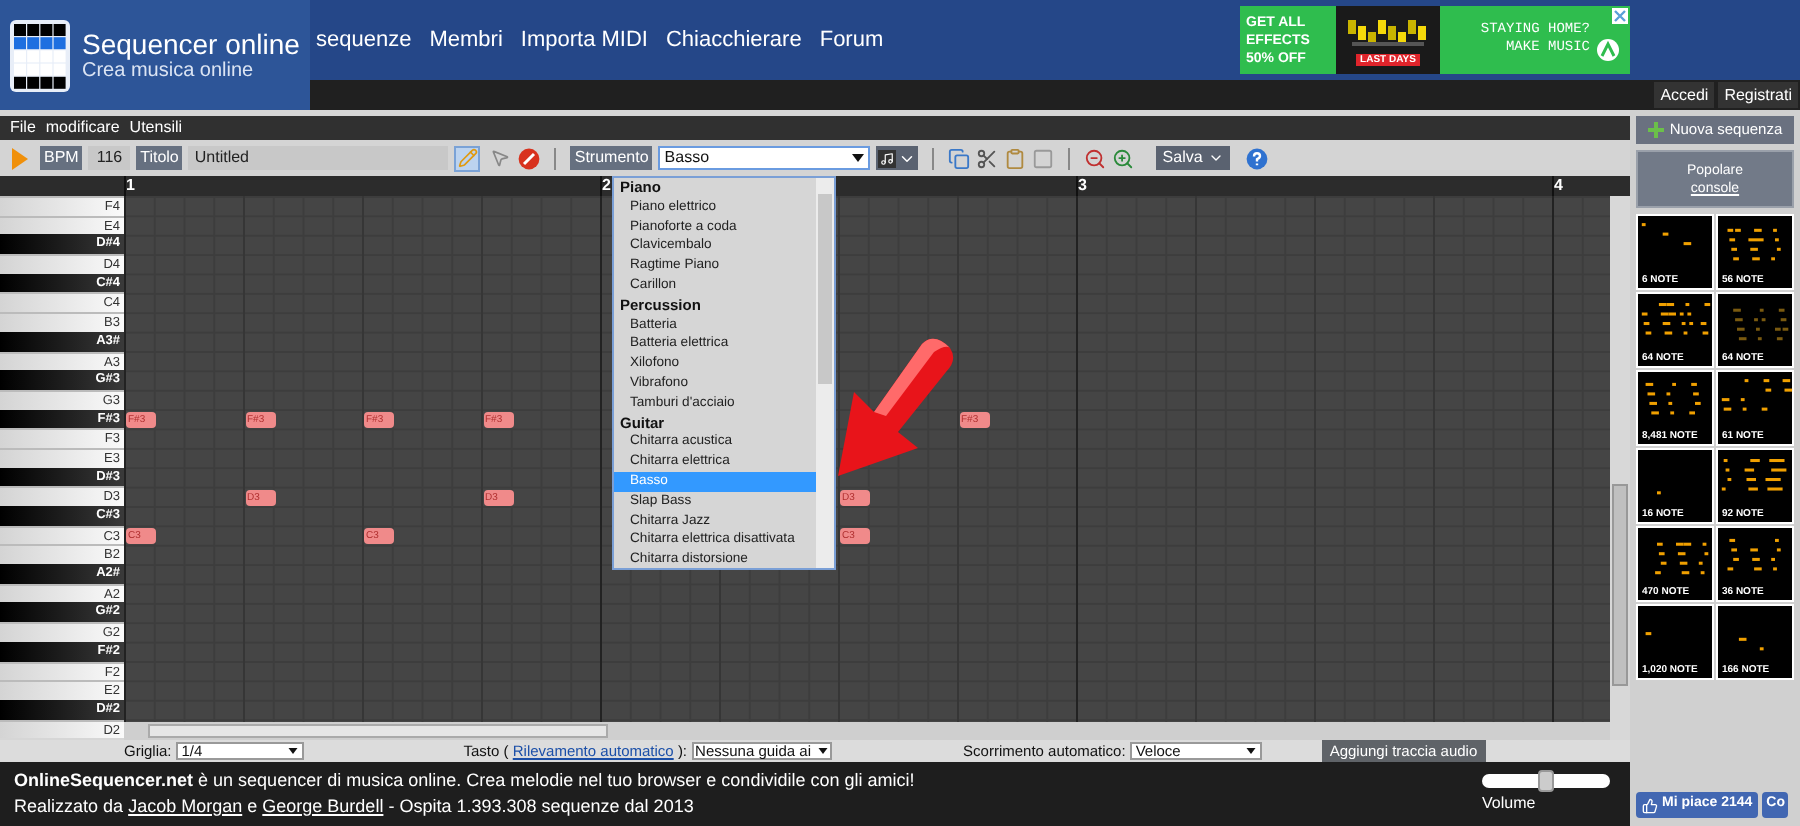  What do you see at coordinates (1082, 186) in the screenshot?
I see `measure-number: 3` at bounding box center [1082, 186].